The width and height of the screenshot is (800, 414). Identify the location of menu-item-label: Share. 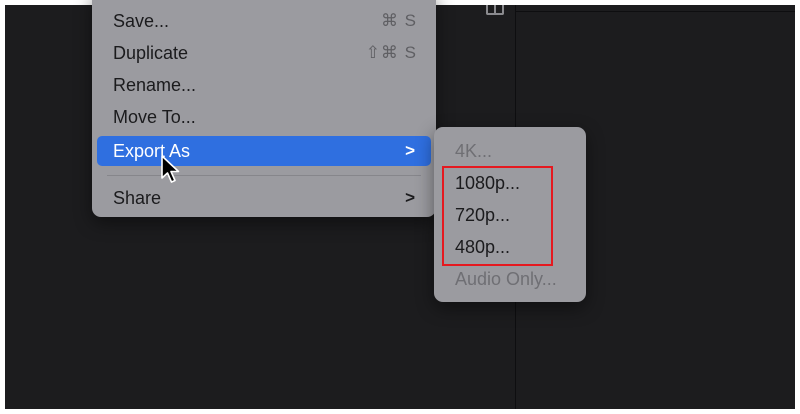
(137, 198).